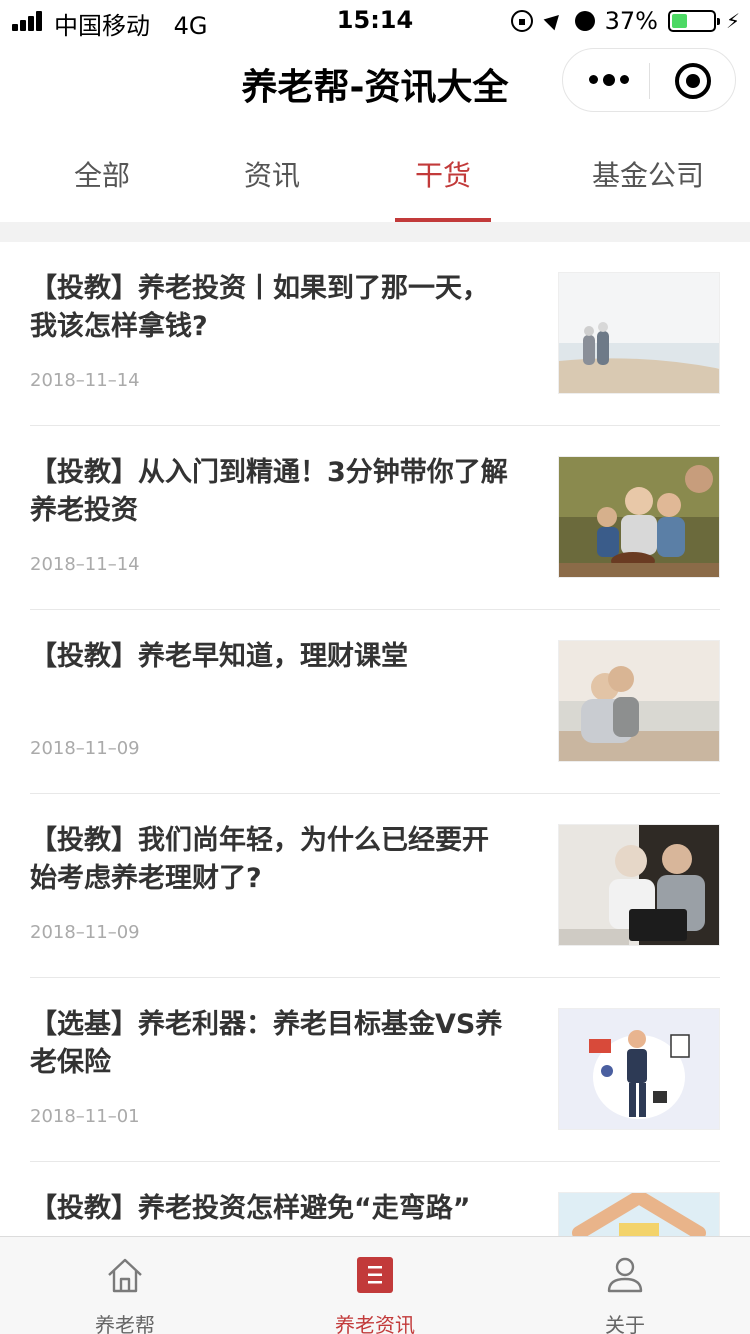 This screenshot has height=1334, width=750. I want to click on article-date: 2018–11–01, so click(85, 1116).